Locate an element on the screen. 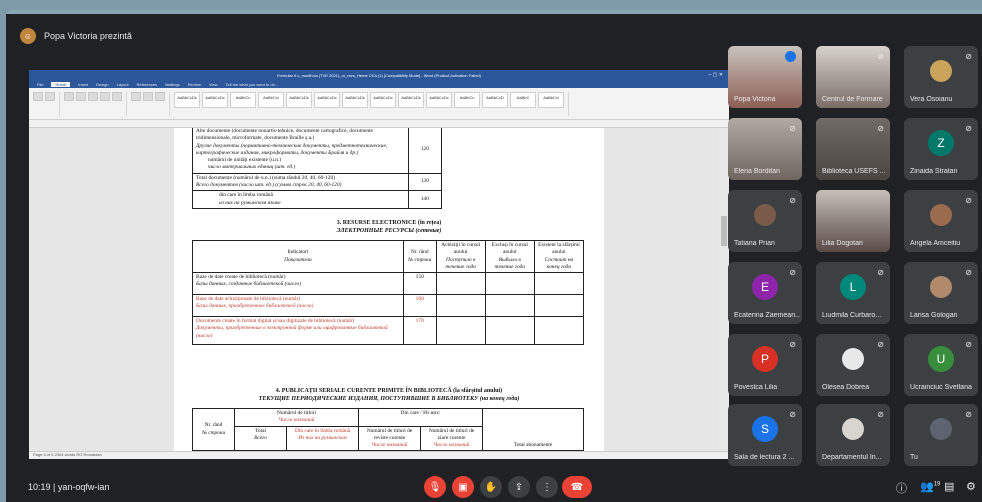 This screenshot has height=502, width=982. participant-name: Centrul de Formare is located at coordinates (852, 99).